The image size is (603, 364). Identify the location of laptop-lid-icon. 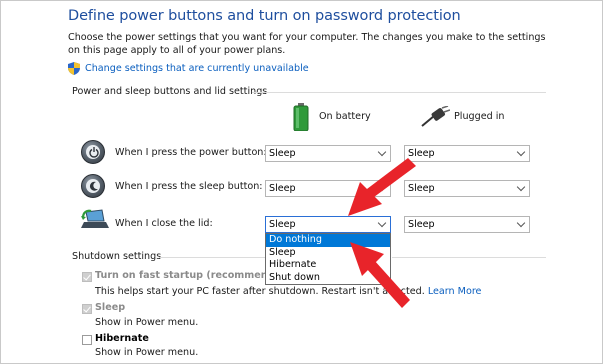
(95, 218).